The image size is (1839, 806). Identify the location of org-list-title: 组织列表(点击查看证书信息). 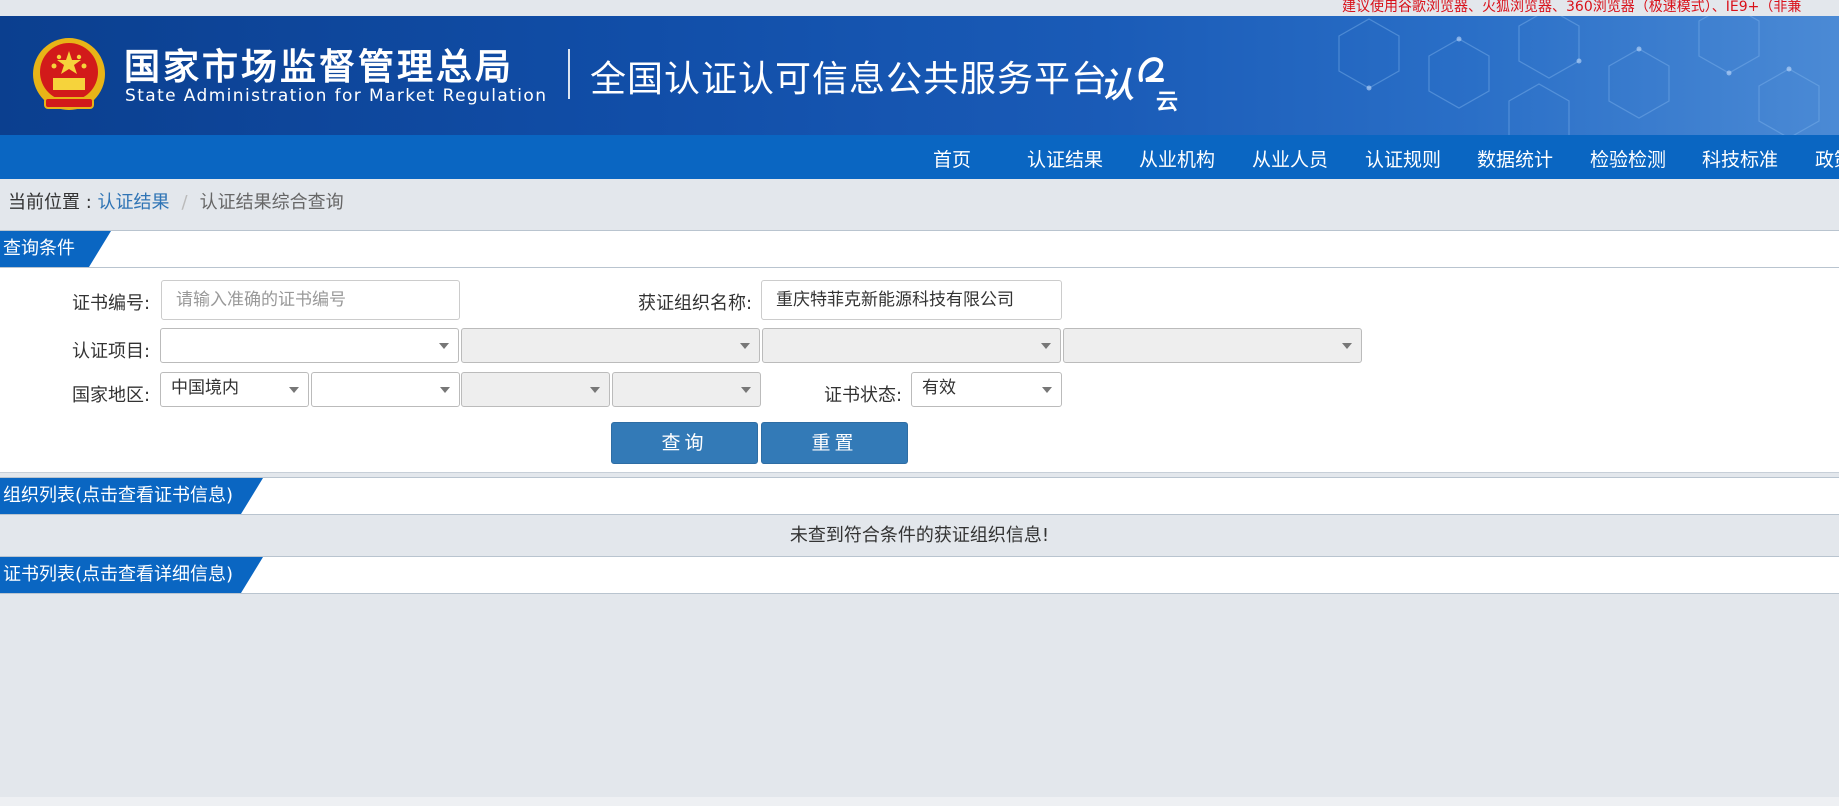
(131, 496).